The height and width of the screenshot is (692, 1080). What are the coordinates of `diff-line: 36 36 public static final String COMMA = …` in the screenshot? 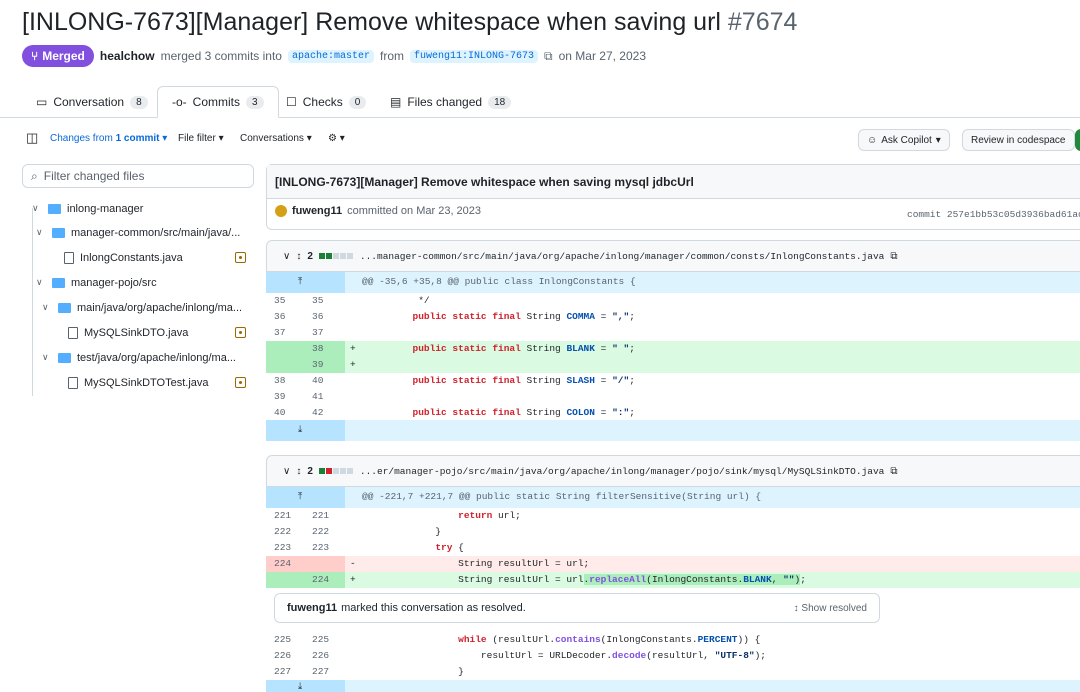 It's located at (454, 316).